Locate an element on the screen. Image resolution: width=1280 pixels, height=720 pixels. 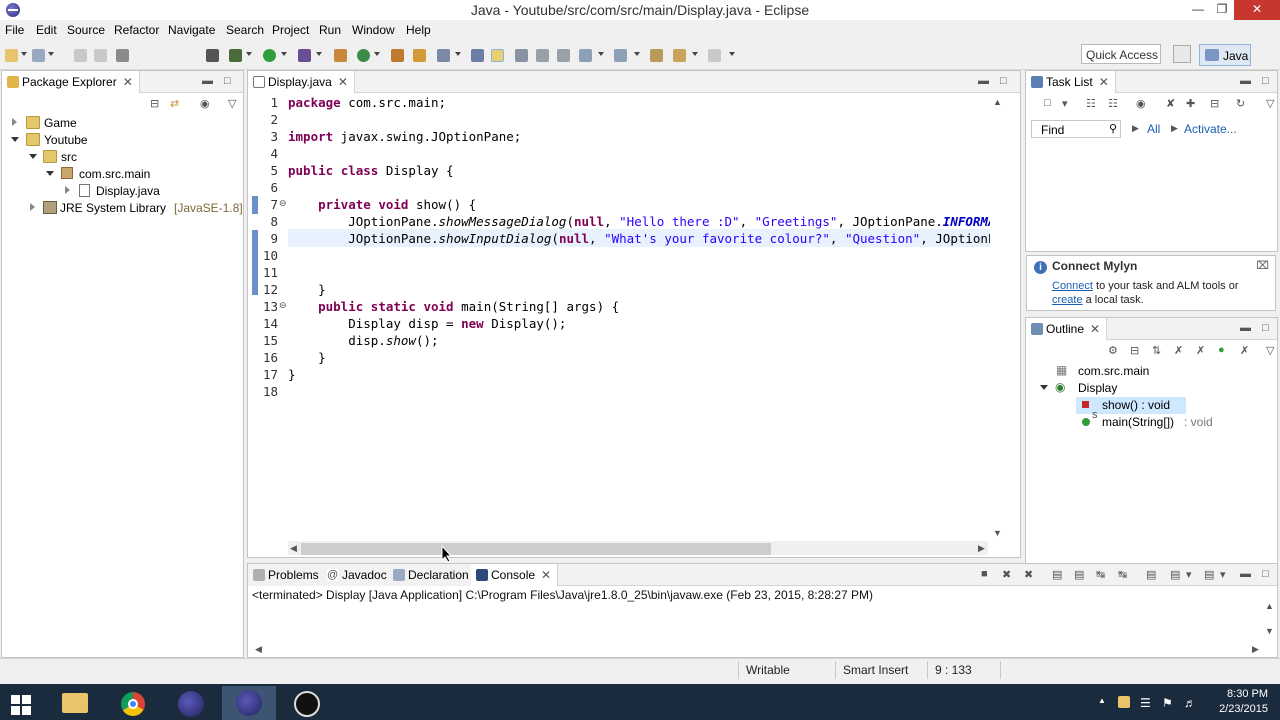
forward-icon is located at coordinates (714, 55).